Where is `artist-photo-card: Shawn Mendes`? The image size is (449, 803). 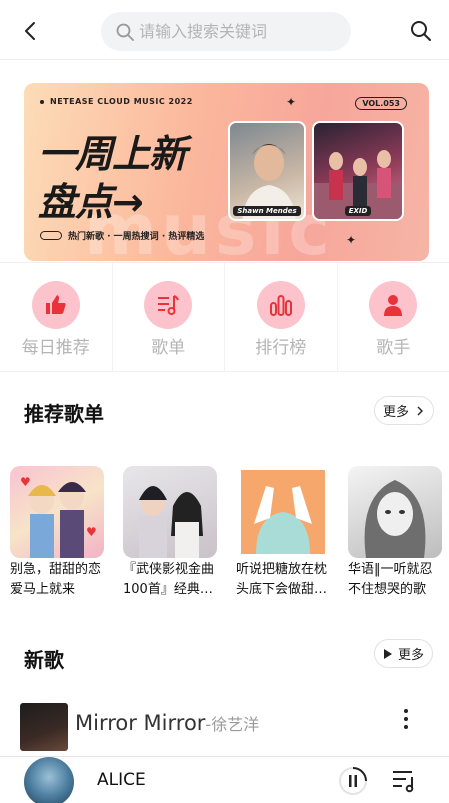 artist-photo-card: Shawn Mendes is located at coordinates (267, 171).